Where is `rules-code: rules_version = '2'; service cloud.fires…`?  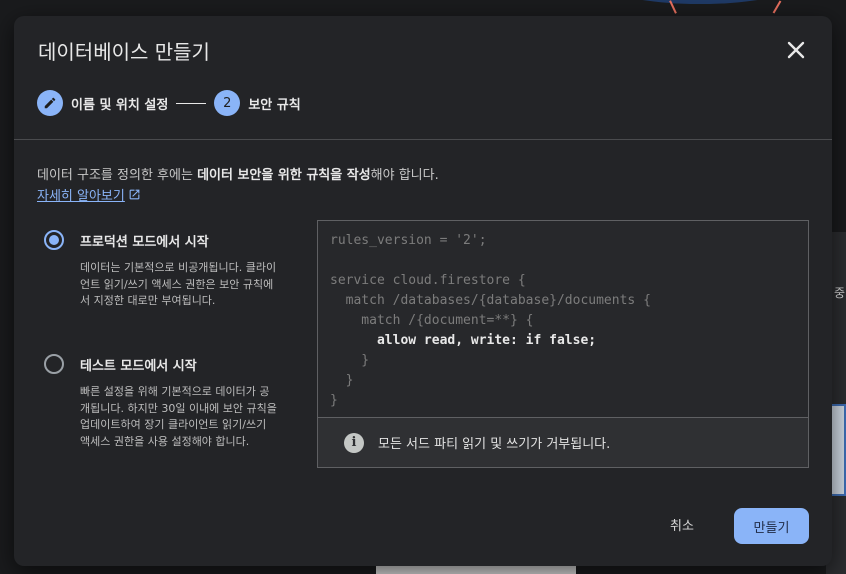 rules-code: rules_version = '2'; service cloud.fires… is located at coordinates (490, 321).